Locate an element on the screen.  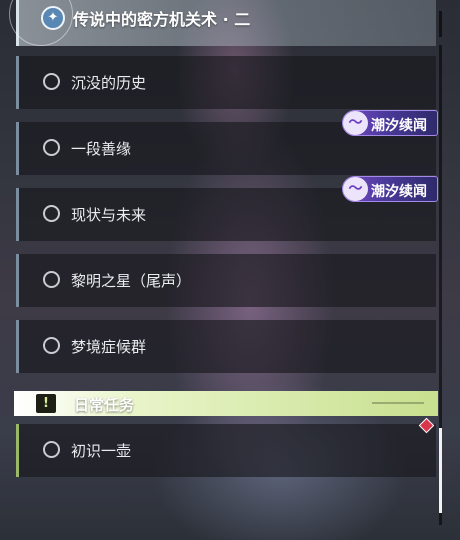
quest-chain-title: 传说中的密方机关术 · 二 is located at coordinates (162, 19).